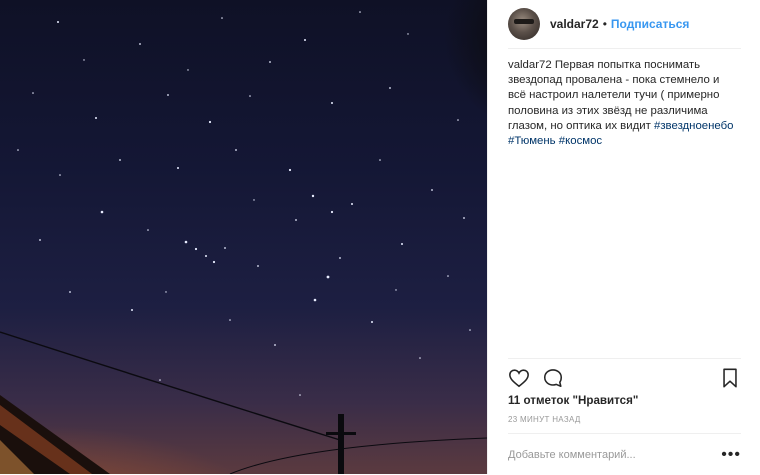 This screenshot has height=475, width=760. Describe the element at coordinates (341, 444) in the screenshot. I see `utility-pole` at that location.